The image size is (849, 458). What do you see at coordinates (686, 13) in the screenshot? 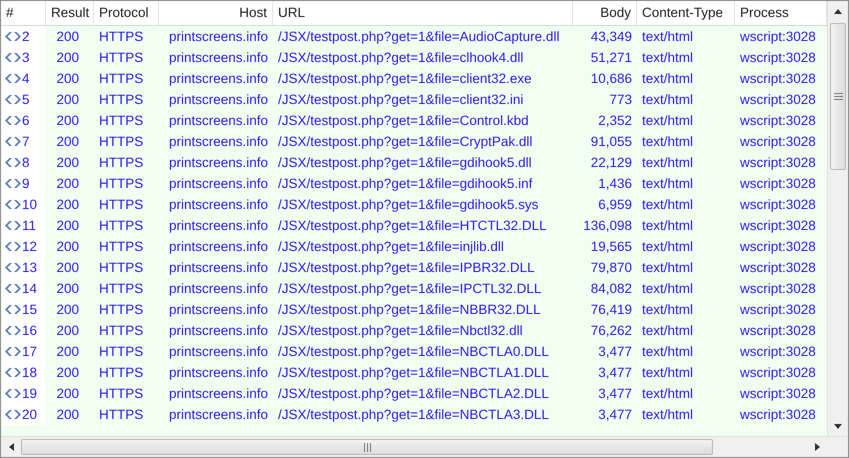
I see `column-header: Content-Type` at bounding box center [686, 13].